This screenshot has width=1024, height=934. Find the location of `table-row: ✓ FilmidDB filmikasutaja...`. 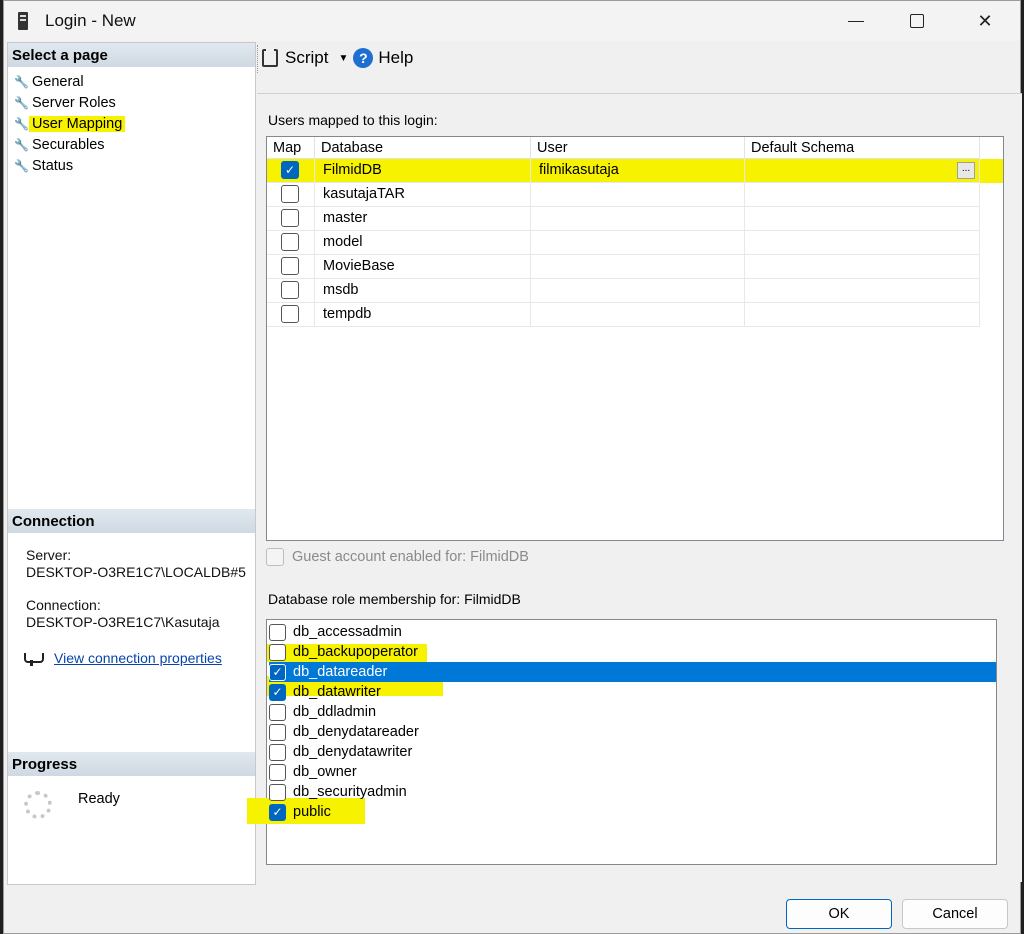

table-row: ✓ FilmidDB filmikasutaja... is located at coordinates (623, 171).